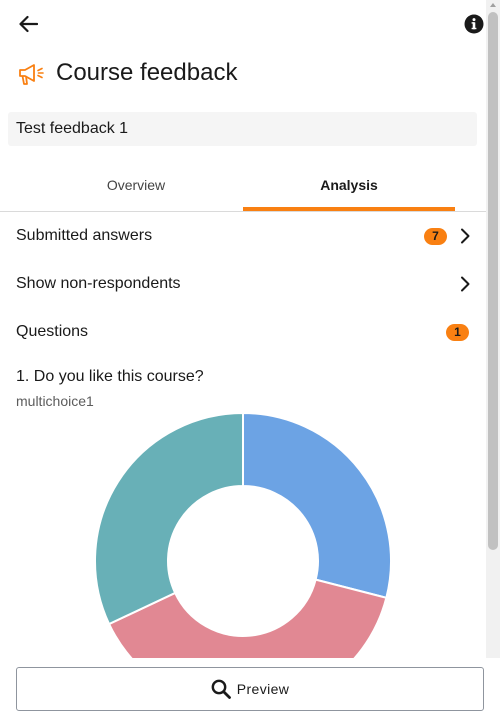  I want to click on submitted-answers-label: Submitted answers, so click(84, 235).